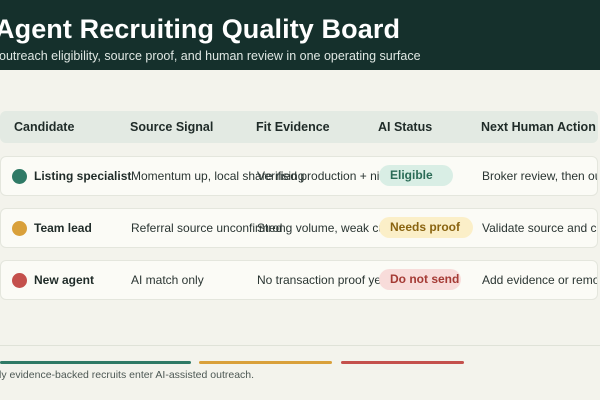  Describe the element at coordinates (172, 127) in the screenshot. I see `column-header-source-signal: Source Signal` at that location.